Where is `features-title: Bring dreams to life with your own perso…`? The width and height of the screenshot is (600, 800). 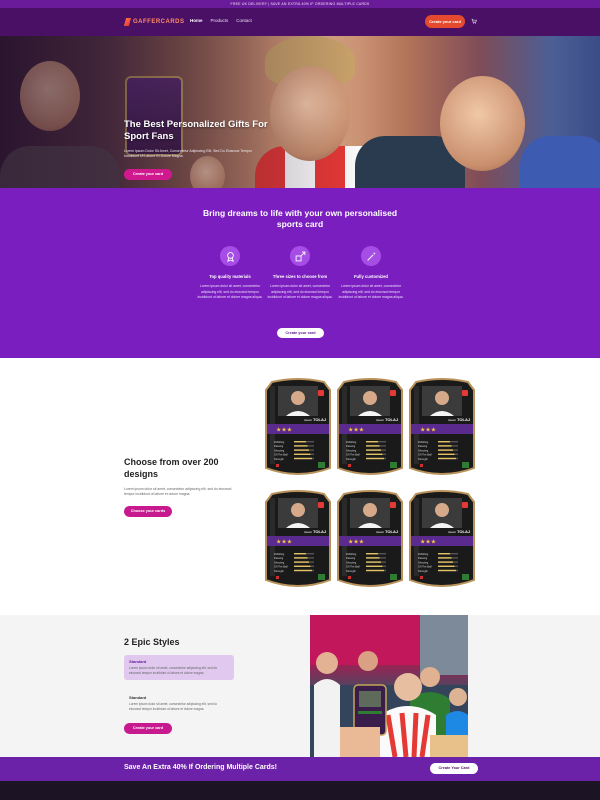
features-title: Bring dreams to life with your own perso… is located at coordinates (300, 218).